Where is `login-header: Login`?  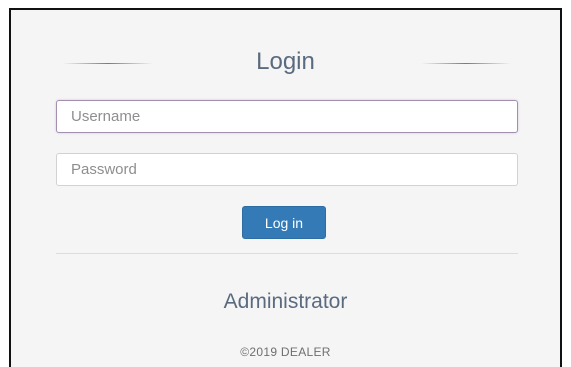
login-header: Login is located at coordinates (285, 63).